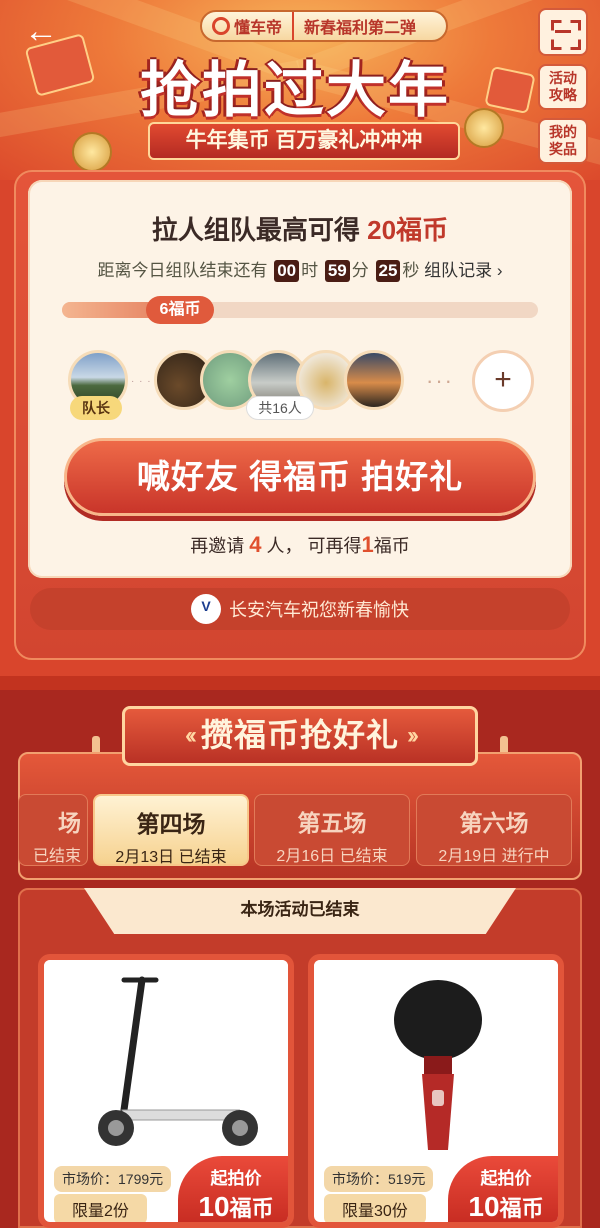  I want to click on microphone-icon, so click(438, 1065).